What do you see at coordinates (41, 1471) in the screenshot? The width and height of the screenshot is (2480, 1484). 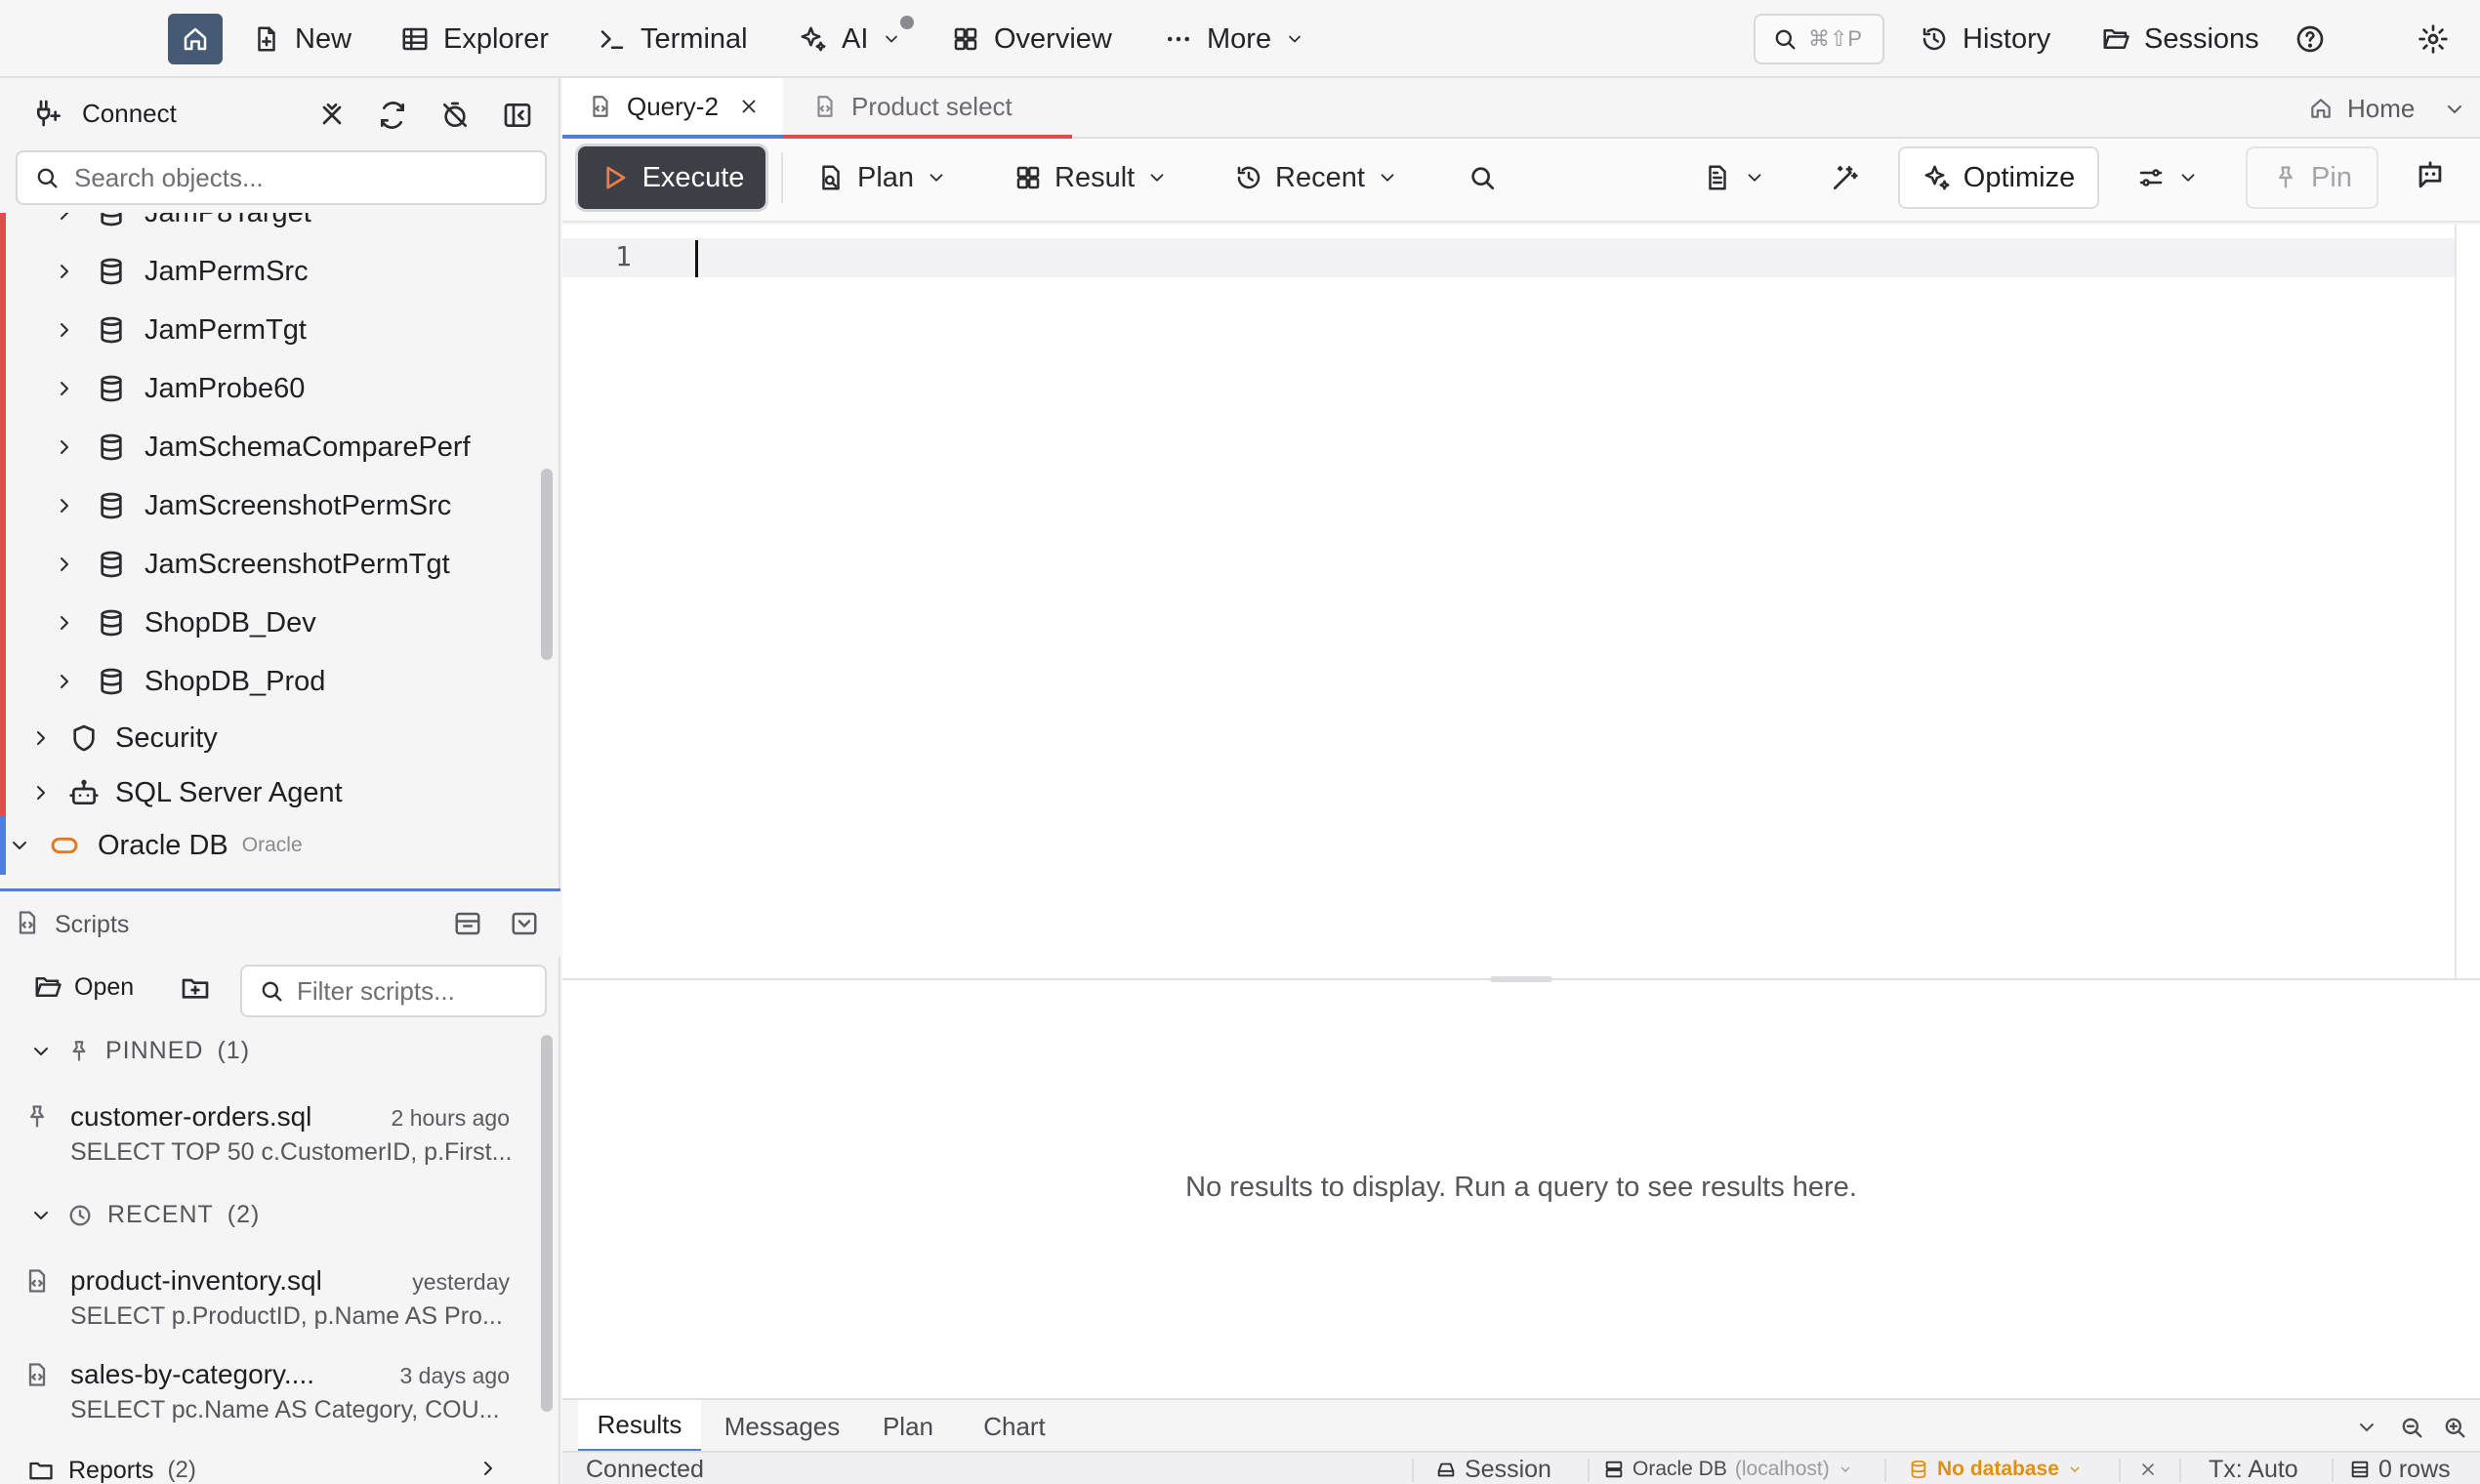 I see `folder-icon` at bounding box center [41, 1471].